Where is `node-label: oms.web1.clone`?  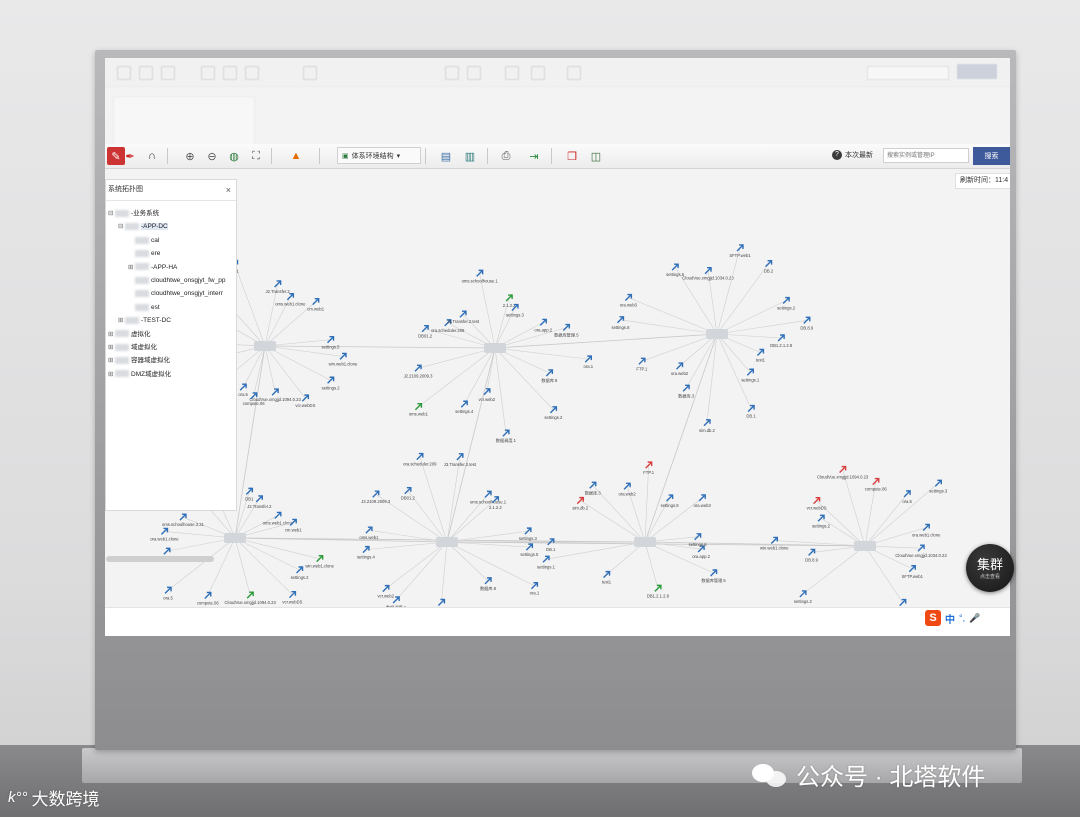
node-label: oms.web1.clone is located at coordinates (278, 522).